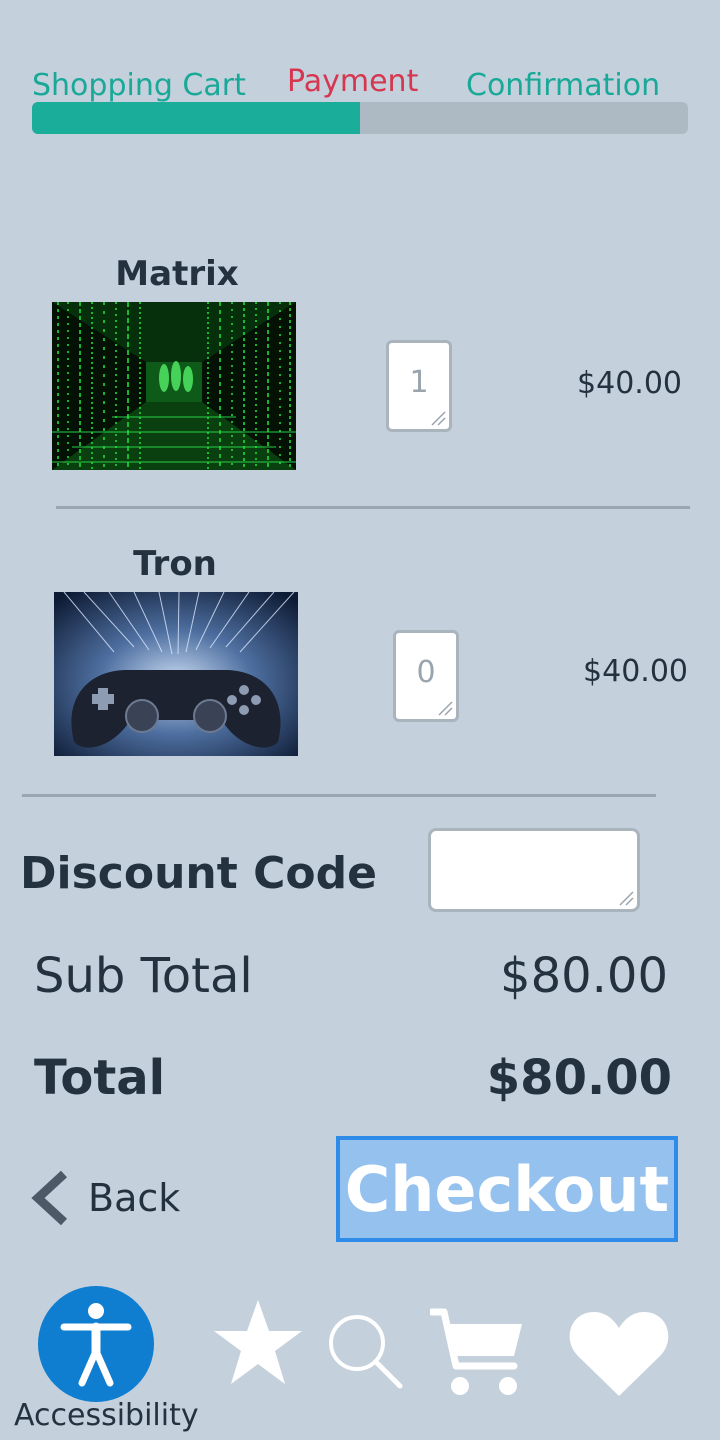  What do you see at coordinates (365, 1351) in the screenshot?
I see `search-icon` at bounding box center [365, 1351].